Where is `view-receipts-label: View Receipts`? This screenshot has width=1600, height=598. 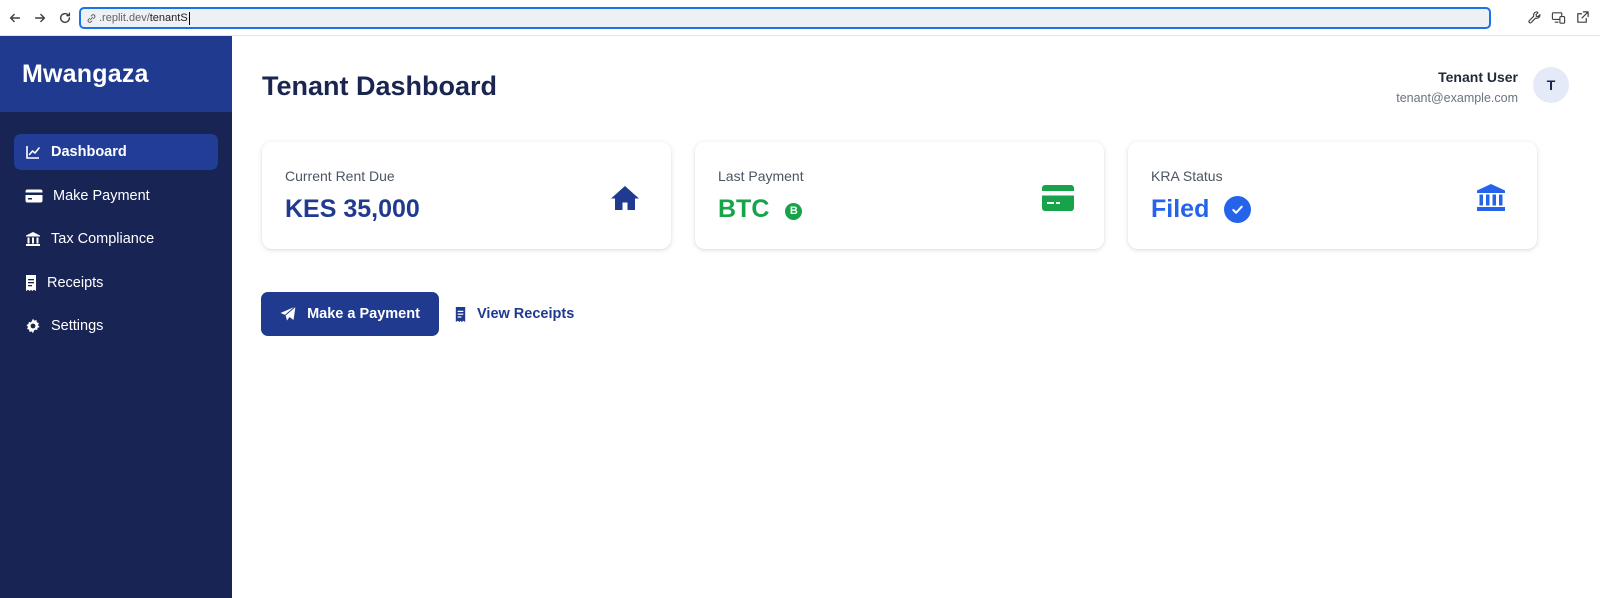 view-receipts-label: View Receipts is located at coordinates (526, 314).